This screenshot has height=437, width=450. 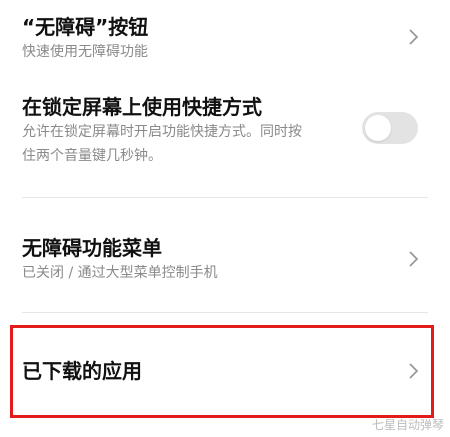 I want to click on watermark-text: 七星自动弹琴, so click(x=407, y=425).